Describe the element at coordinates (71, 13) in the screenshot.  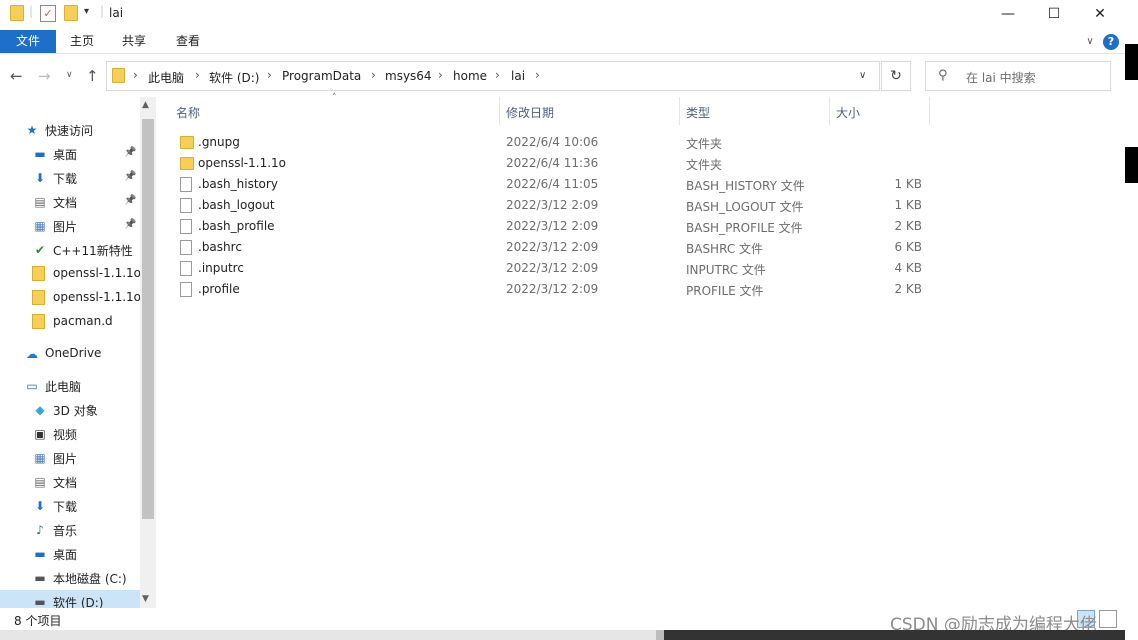
I see `new-folder-icon` at that location.